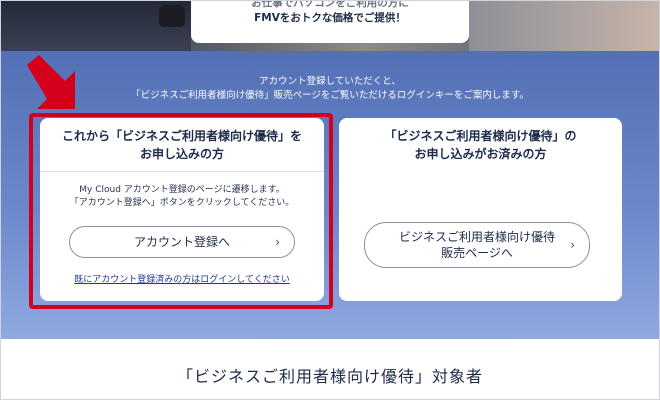  I want to click on new-application-heading-line1: これから「ビジネスご利用者様向け優待」を, so click(181, 136).